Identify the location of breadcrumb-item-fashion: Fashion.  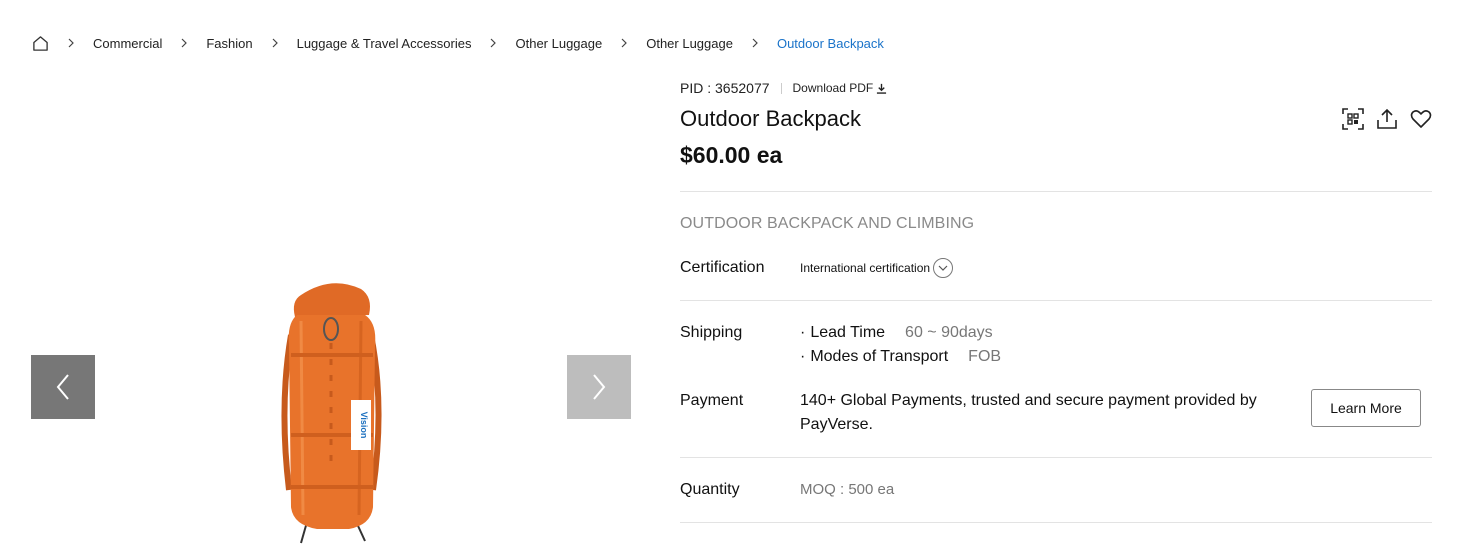
(229, 43).